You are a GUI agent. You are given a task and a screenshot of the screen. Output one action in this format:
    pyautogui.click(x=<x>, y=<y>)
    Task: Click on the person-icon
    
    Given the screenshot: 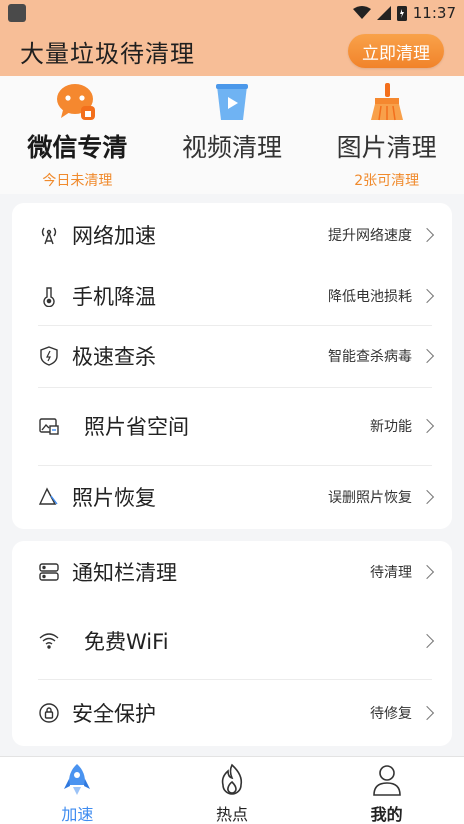 What is the action you would take?
    pyautogui.click(x=387, y=780)
    